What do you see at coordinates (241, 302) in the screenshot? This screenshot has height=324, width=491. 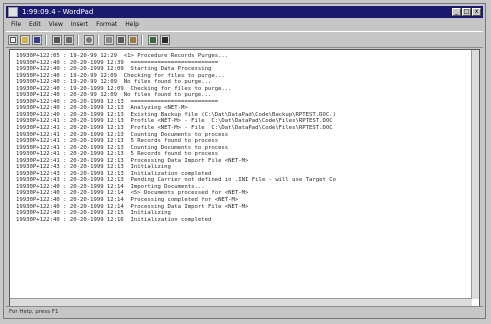 I see `horizontal-scrollbar` at bounding box center [241, 302].